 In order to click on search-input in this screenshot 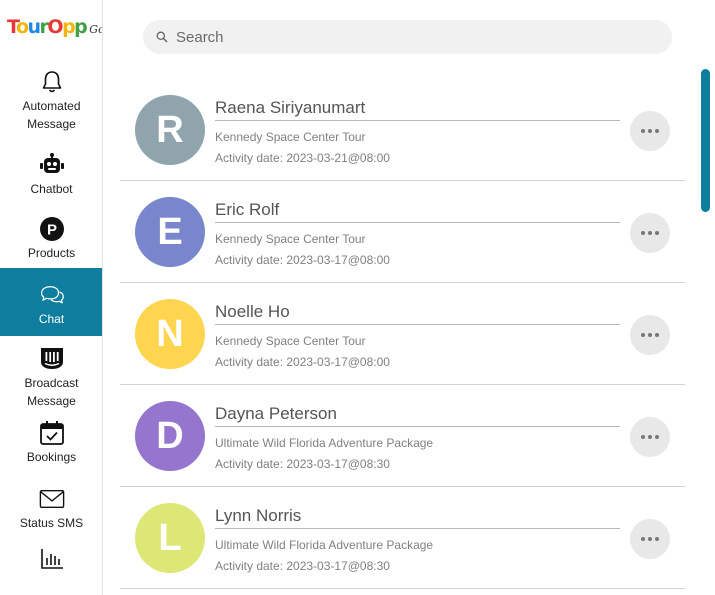, I will do `click(416, 37)`.